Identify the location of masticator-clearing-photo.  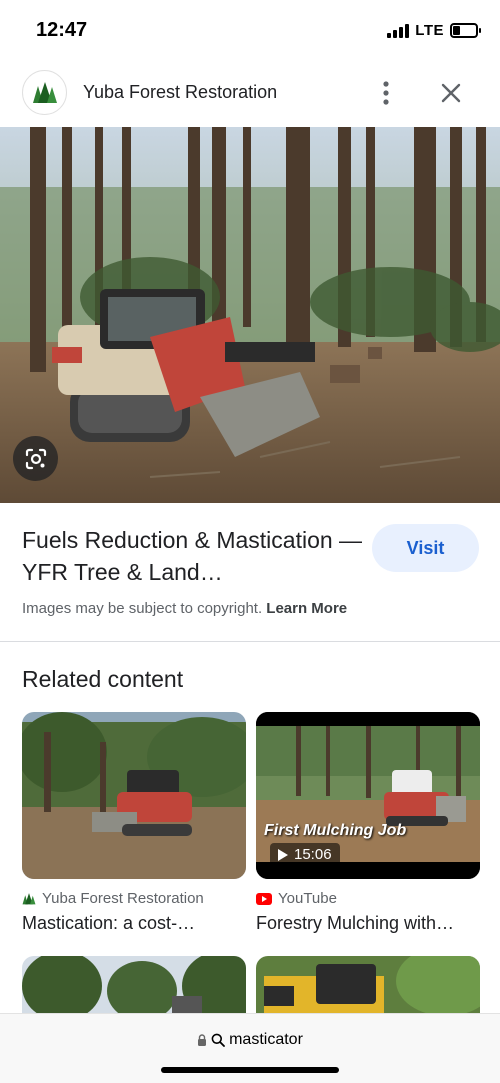
(134, 795).